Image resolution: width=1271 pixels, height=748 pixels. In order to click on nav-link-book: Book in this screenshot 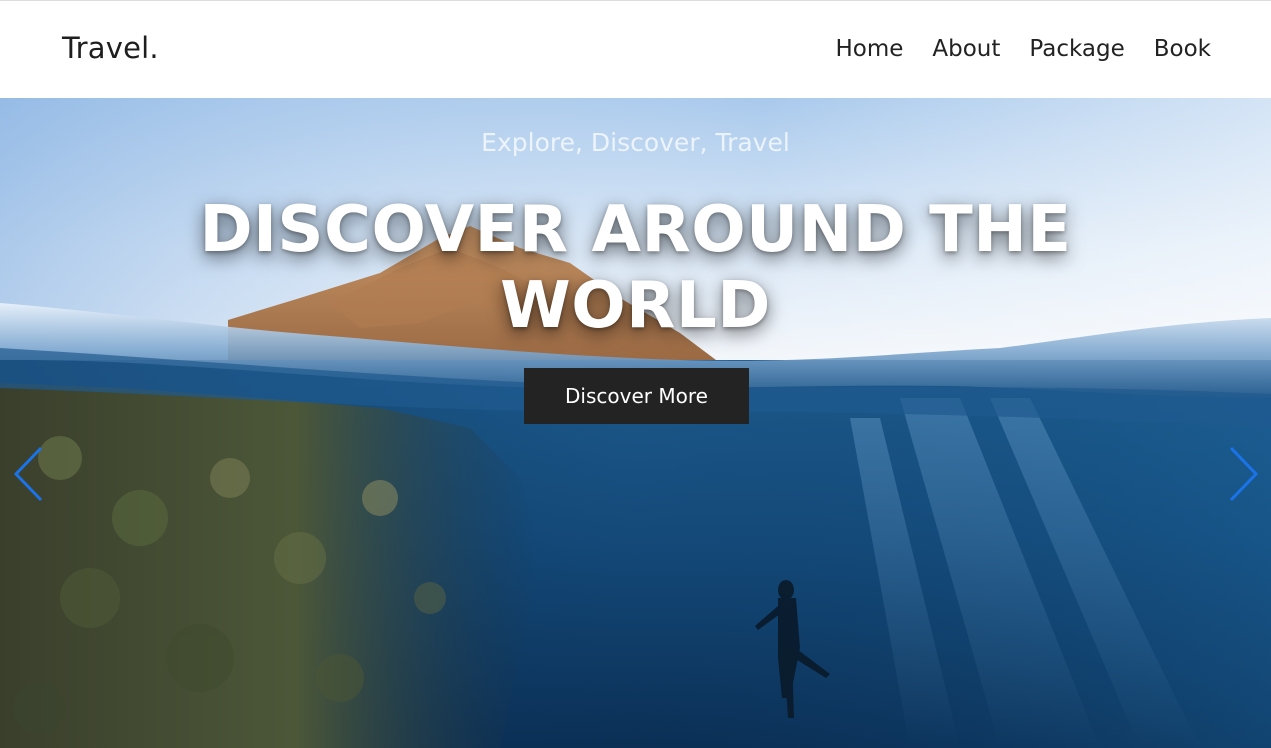, I will do `click(1182, 49)`.